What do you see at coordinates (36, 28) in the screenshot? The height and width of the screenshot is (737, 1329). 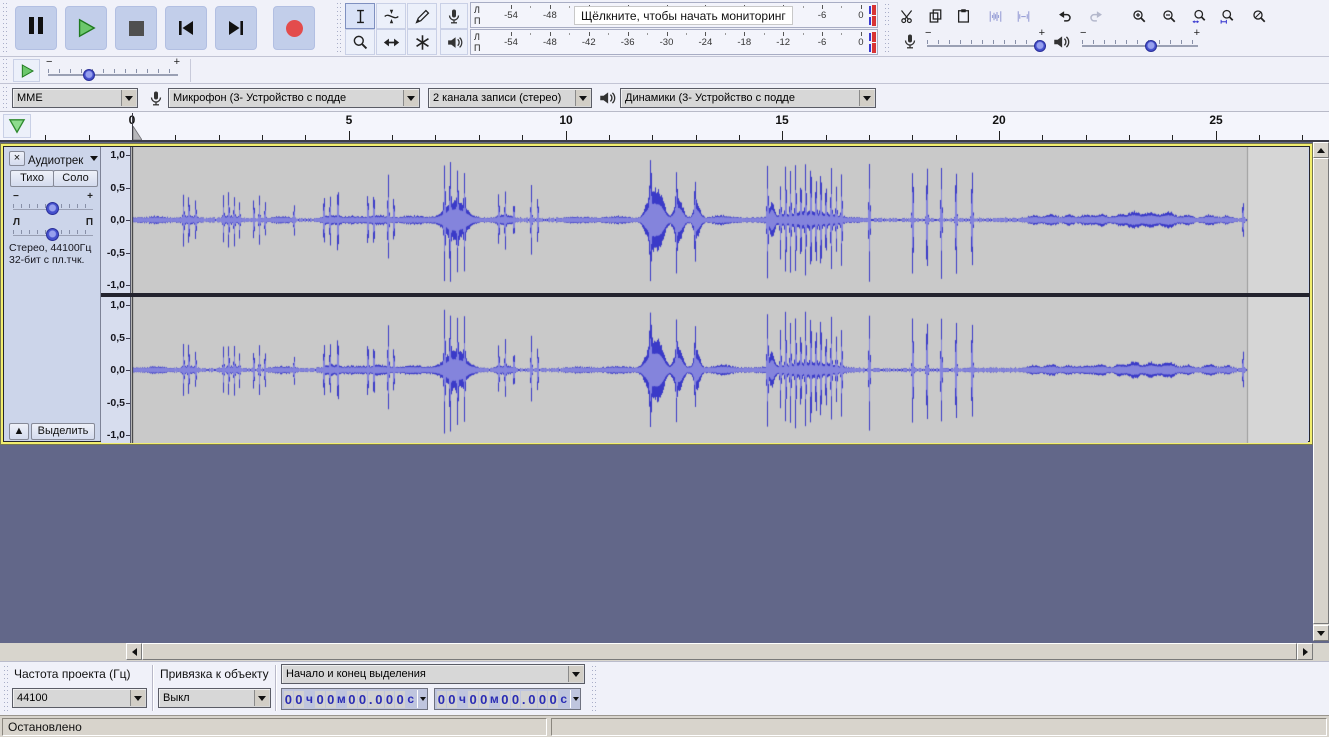 I see `pause-button` at bounding box center [36, 28].